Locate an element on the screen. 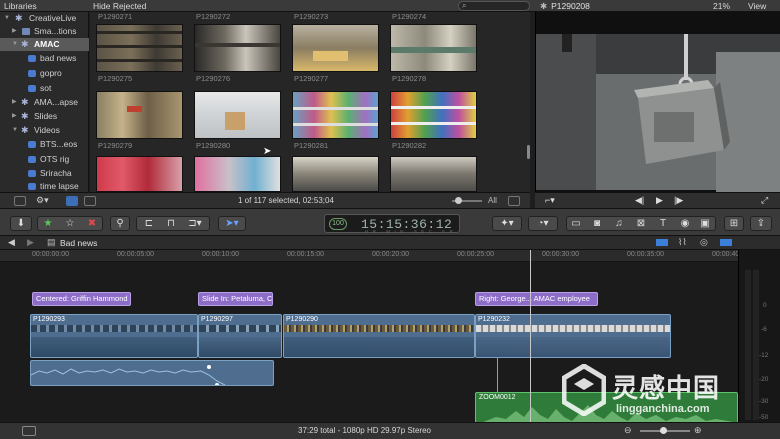  timeline-header: ◀ ▶ ▤ Bad news ⌇⌇ ◎ is located at coordinates (390, 243).